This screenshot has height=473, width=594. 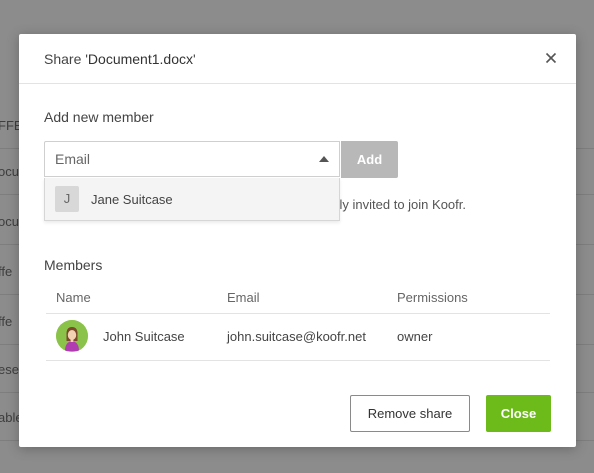 I want to click on dialog-header: Share 'Document1.docx', so click(x=297, y=59).